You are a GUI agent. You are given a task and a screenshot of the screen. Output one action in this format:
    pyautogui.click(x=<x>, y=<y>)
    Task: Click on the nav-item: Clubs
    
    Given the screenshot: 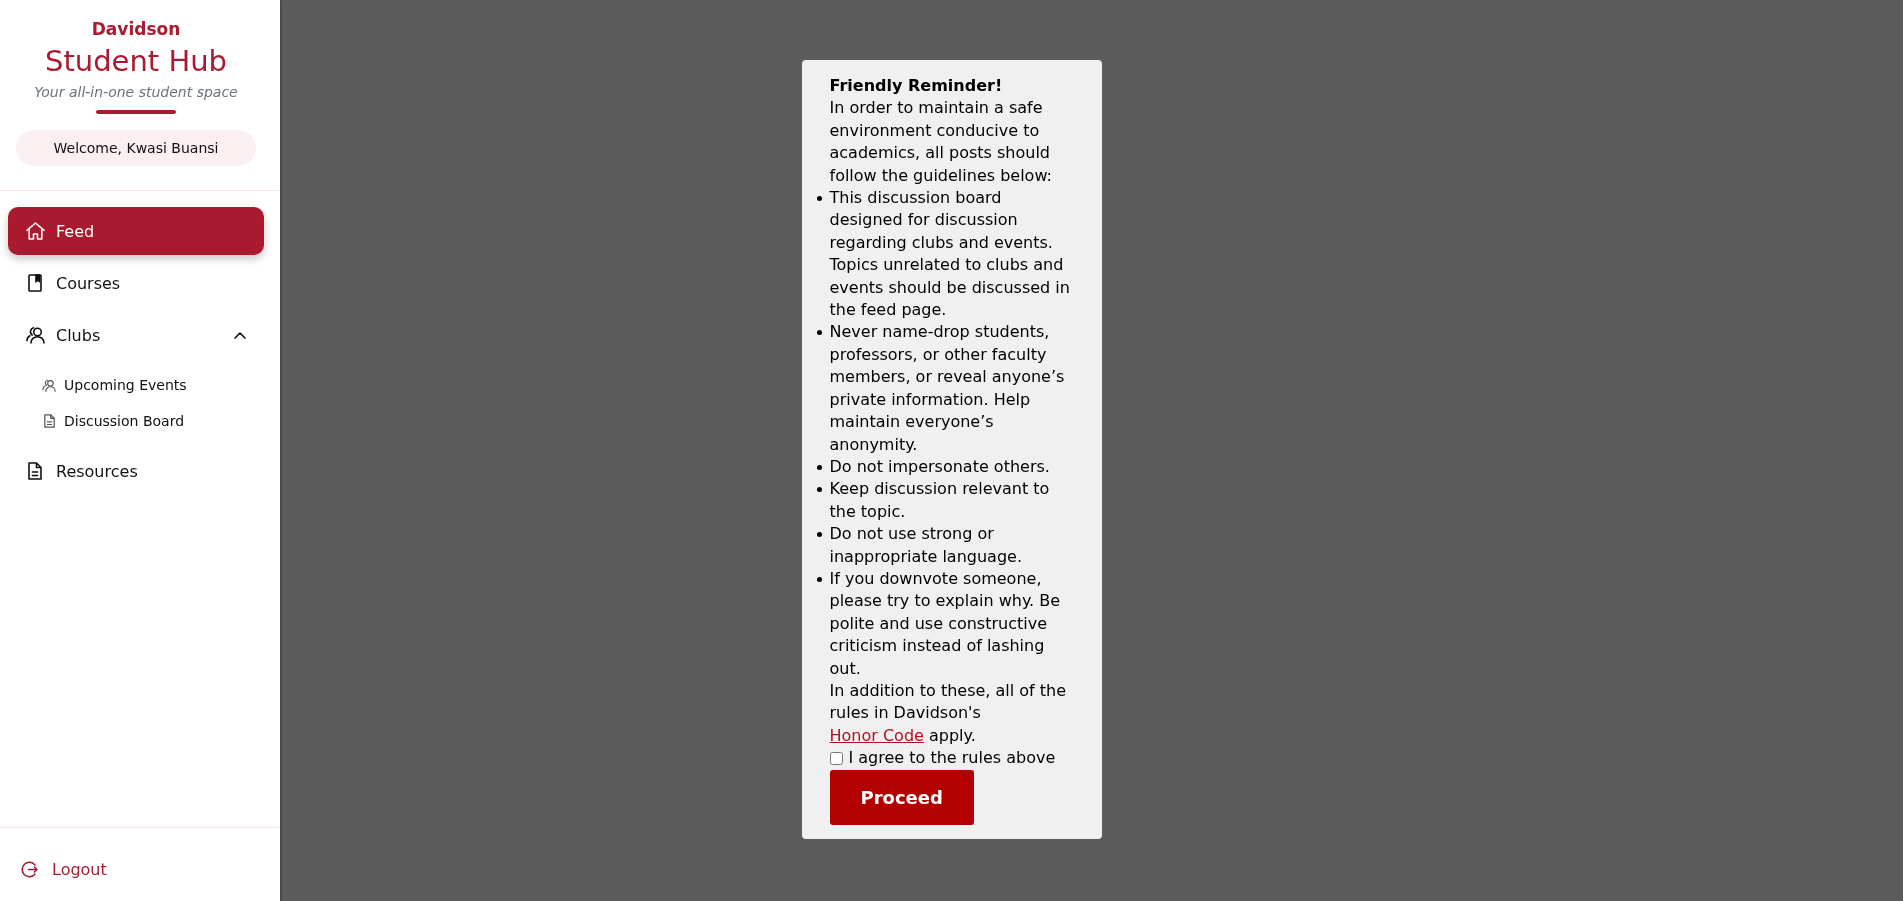 What is the action you would take?
    pyautogui.click(x=136, y=335)
    